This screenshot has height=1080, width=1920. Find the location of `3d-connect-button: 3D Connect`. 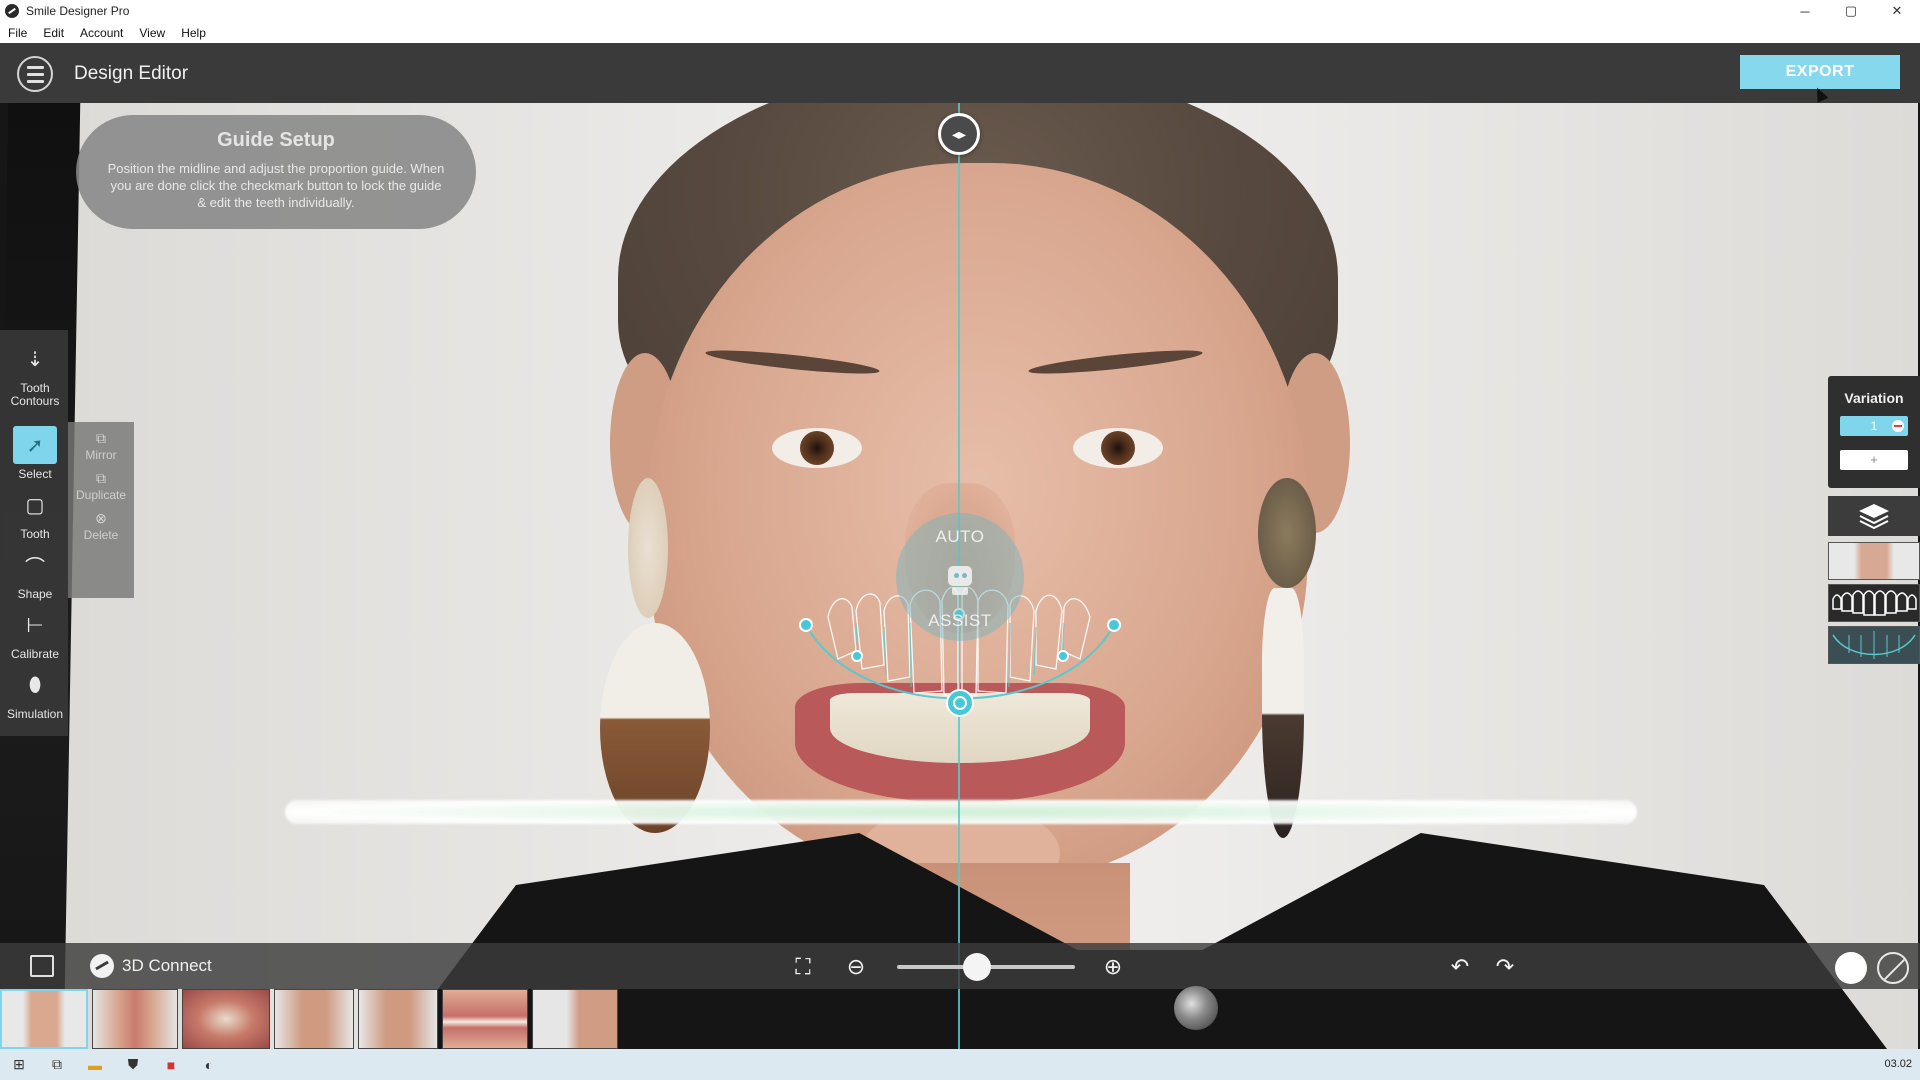

3d-connect-button: 3D Connect is located at coordinates (151, 966).